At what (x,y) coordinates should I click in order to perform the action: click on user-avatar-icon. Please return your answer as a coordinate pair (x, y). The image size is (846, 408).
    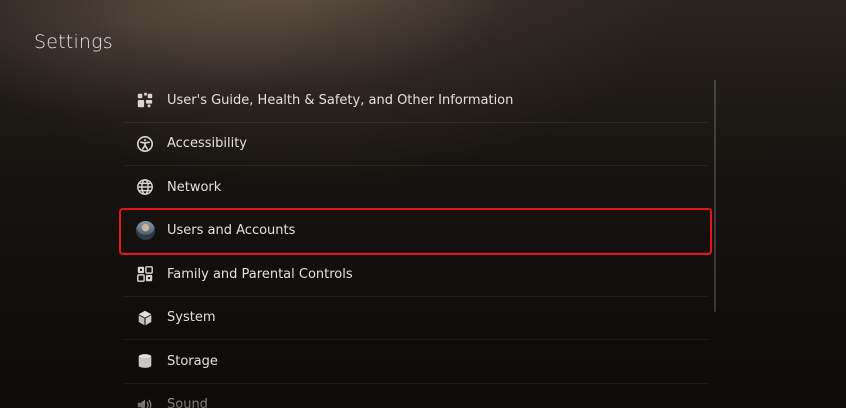
    Looking at the image, I should click on (145, 231).